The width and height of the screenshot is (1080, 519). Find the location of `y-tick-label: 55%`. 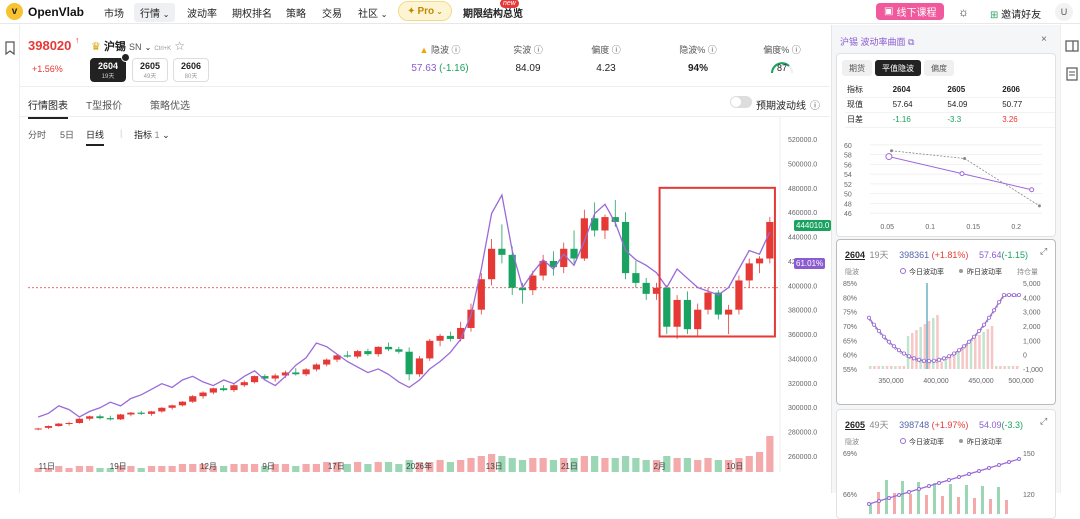

y-tick-label: 55% is located at coordinates (850, 370).